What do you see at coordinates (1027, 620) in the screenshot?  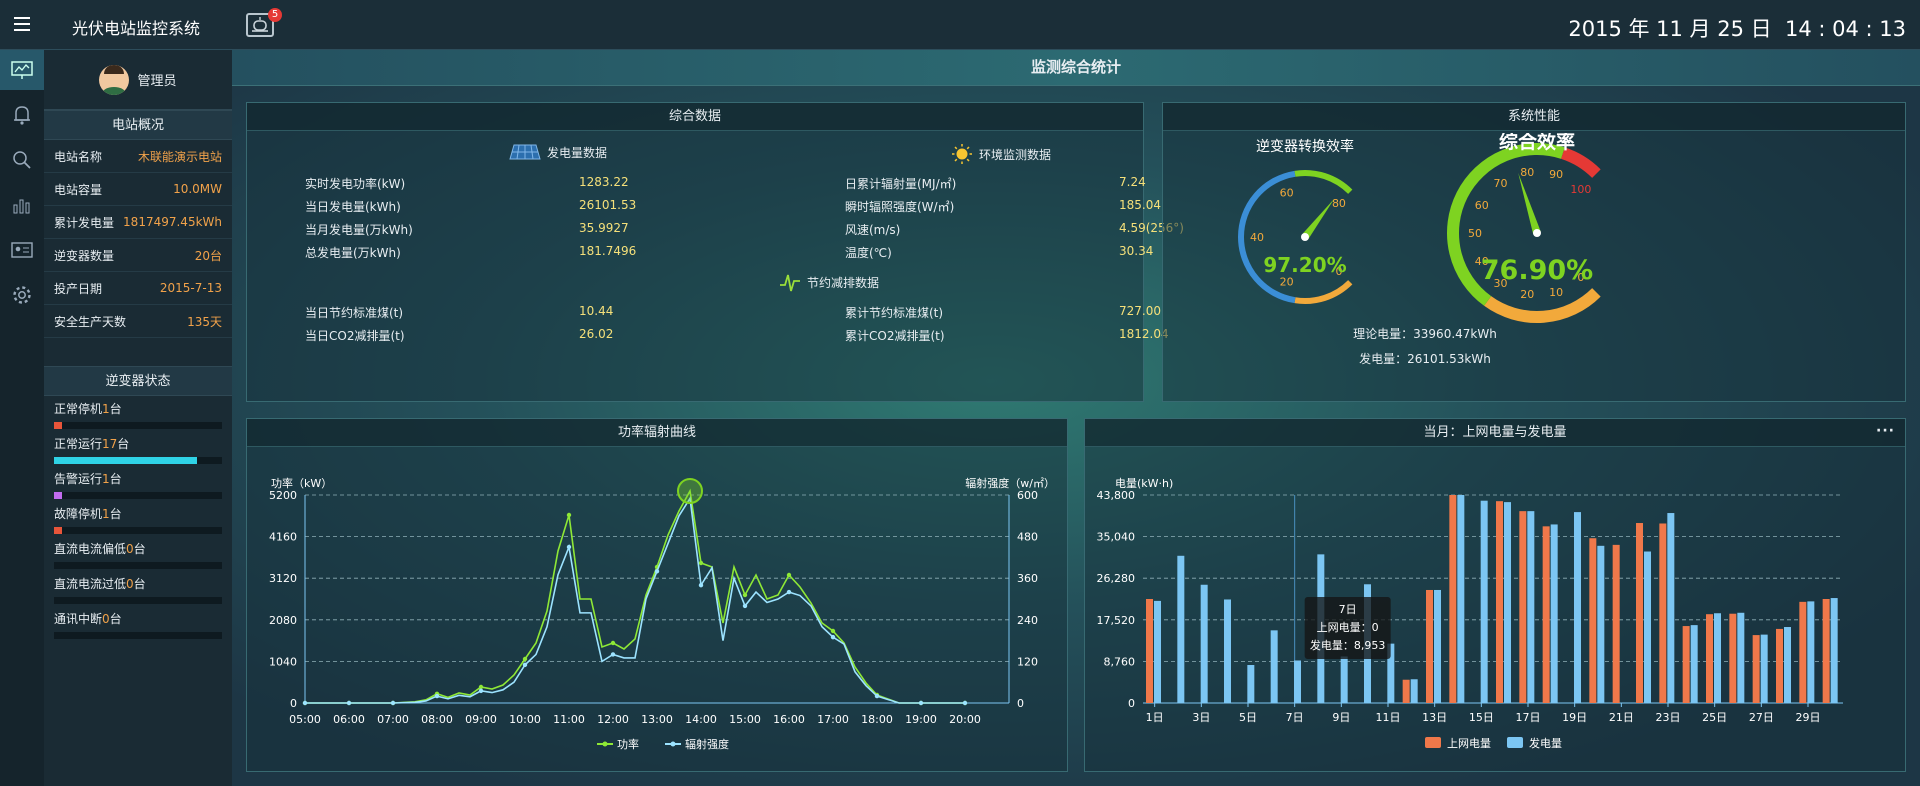 I see `y2-tick-label: 240` at bounding box center [1027, 620].